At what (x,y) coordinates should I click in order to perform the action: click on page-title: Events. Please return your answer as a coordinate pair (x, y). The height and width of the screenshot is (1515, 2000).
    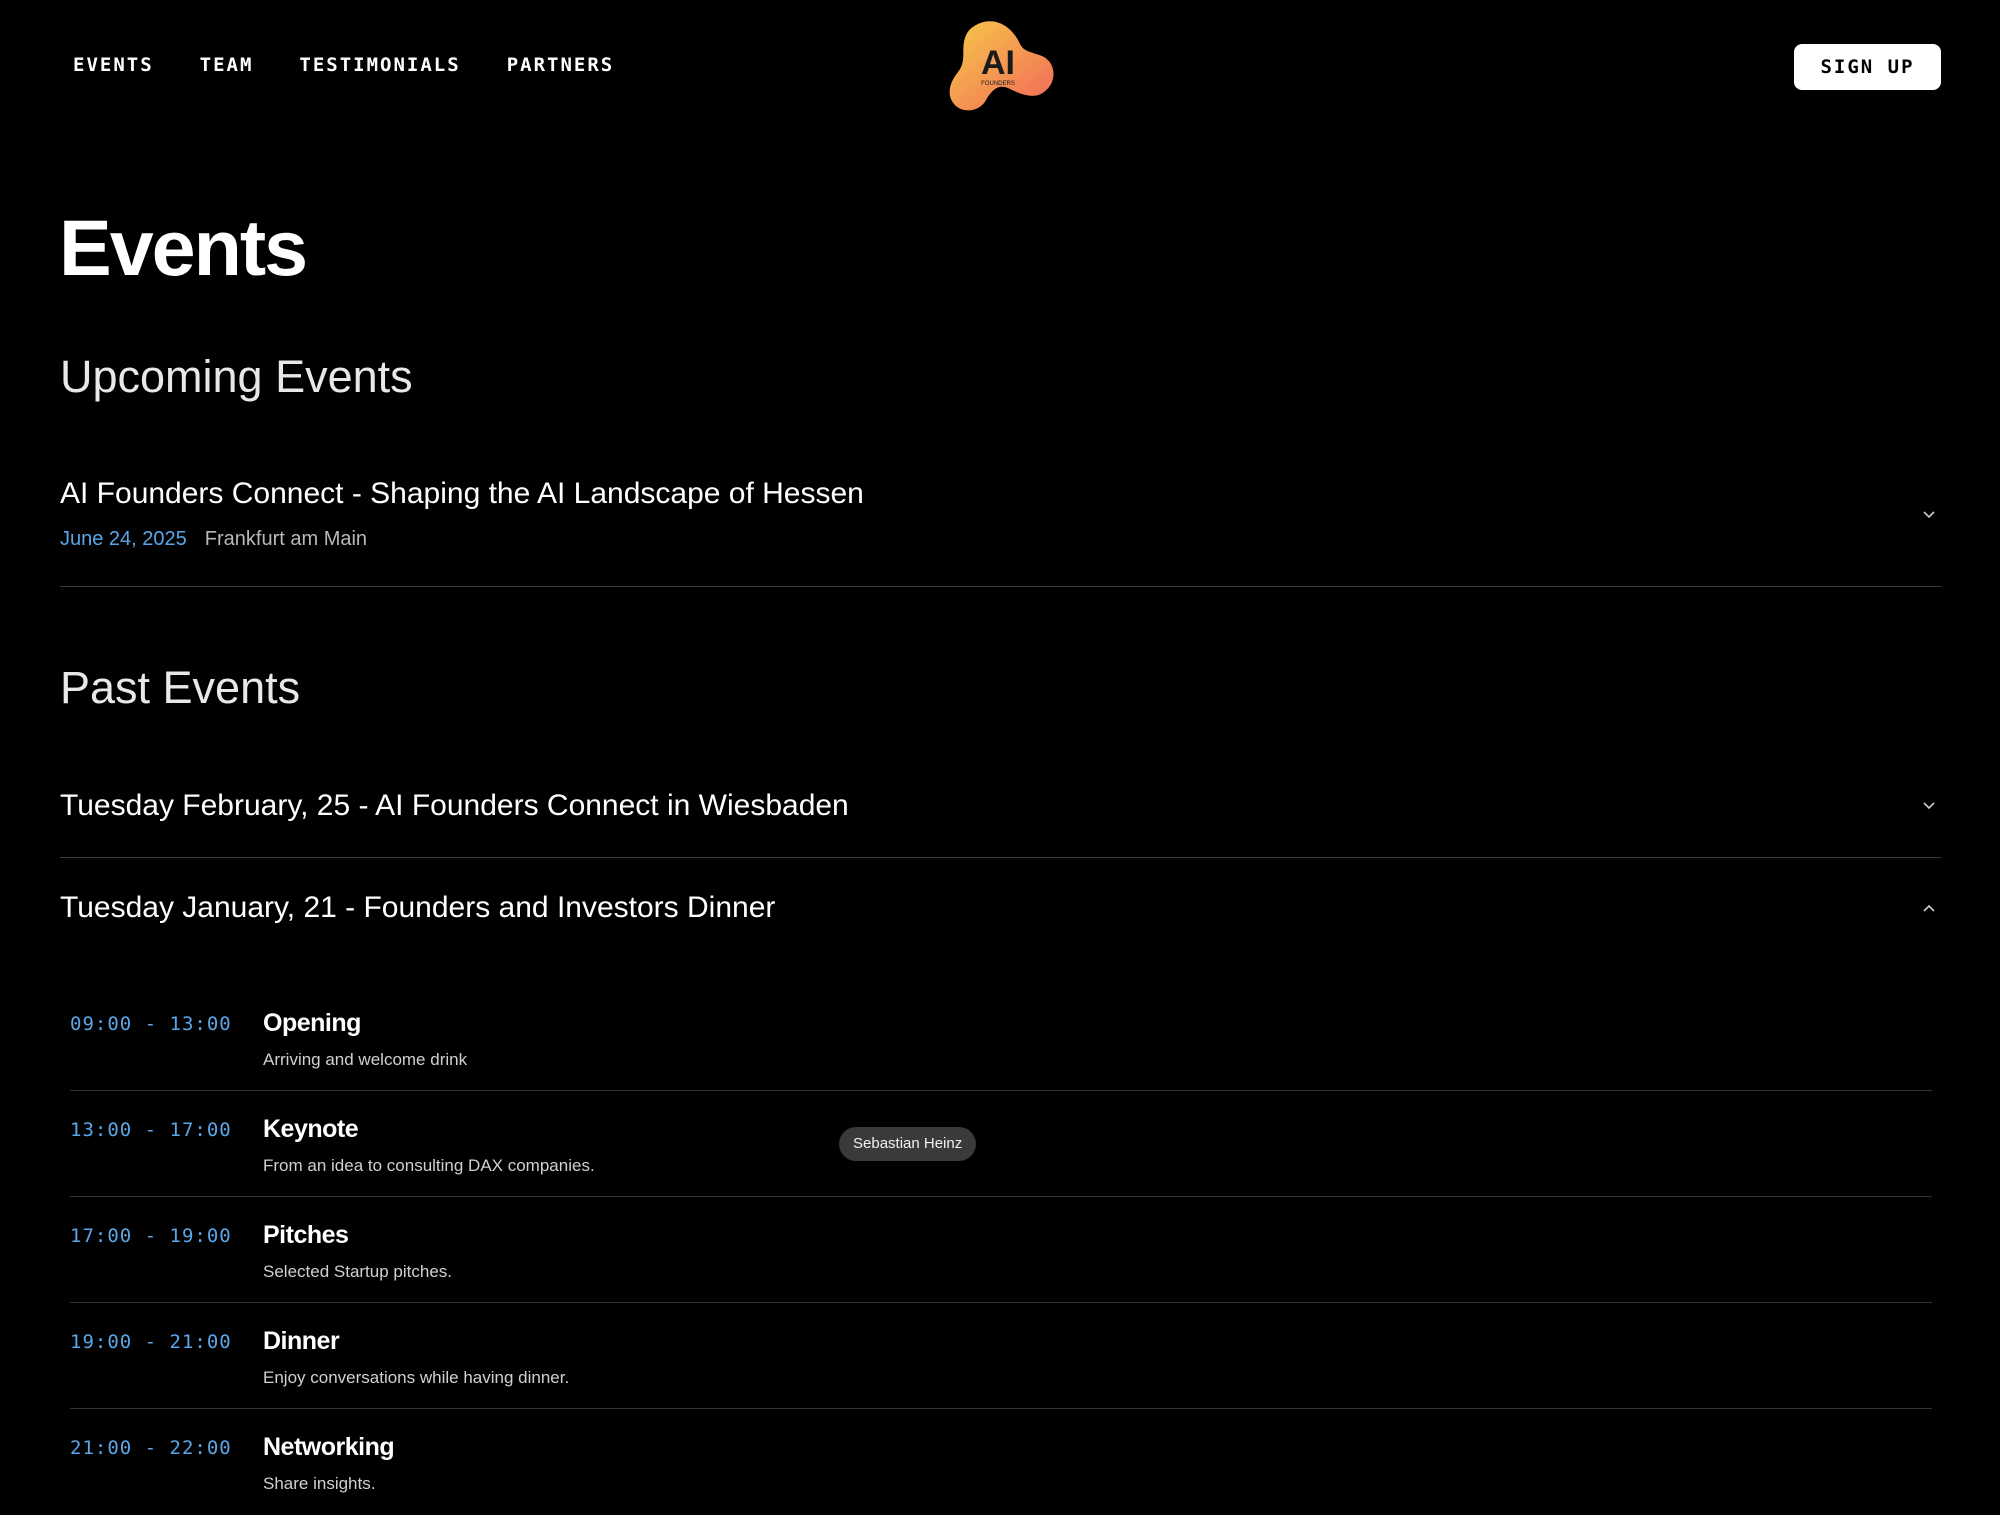
    Looking at the image, I should click on (183, 247).